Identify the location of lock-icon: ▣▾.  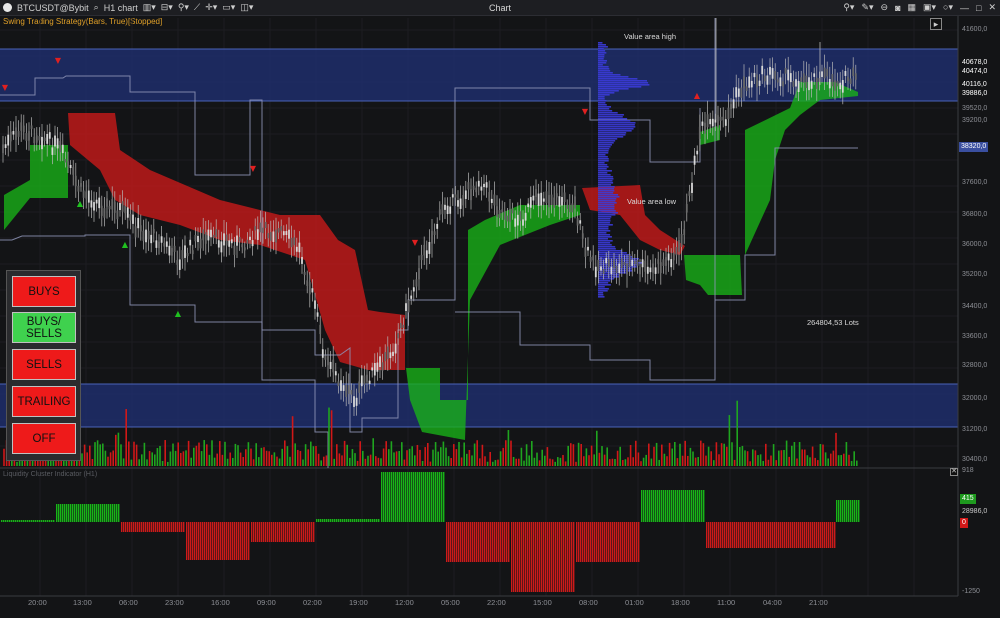
(929, 7).